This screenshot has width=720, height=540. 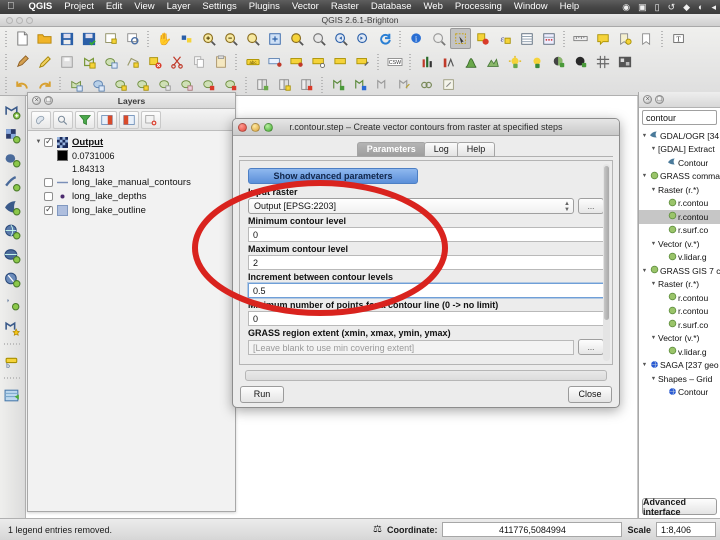 What do you see at coordinates (646, 38) in the screenshot?
I see `show-bookmarks-icon` at bounding box center [646, 38].